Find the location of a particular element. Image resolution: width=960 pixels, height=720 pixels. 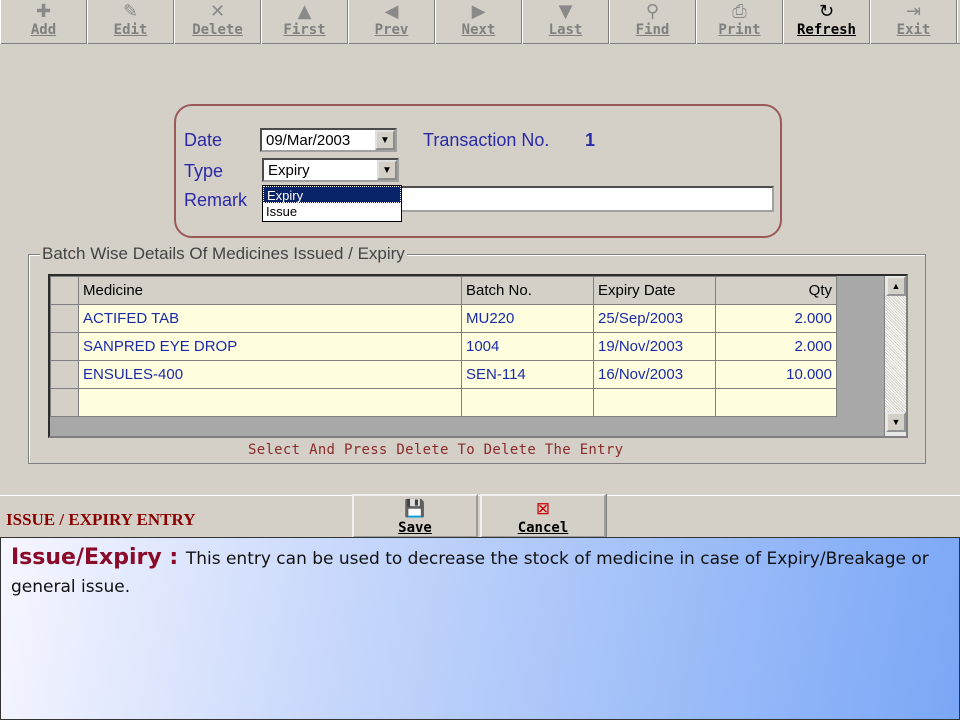

cell-batch: 1004 is located at coordinates (527, 346).